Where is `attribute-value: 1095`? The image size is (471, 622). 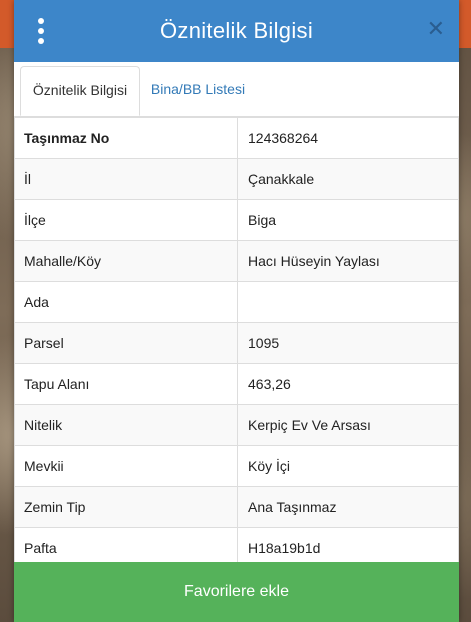
attribute-value: 1095 is located at coordinates (348, 343).